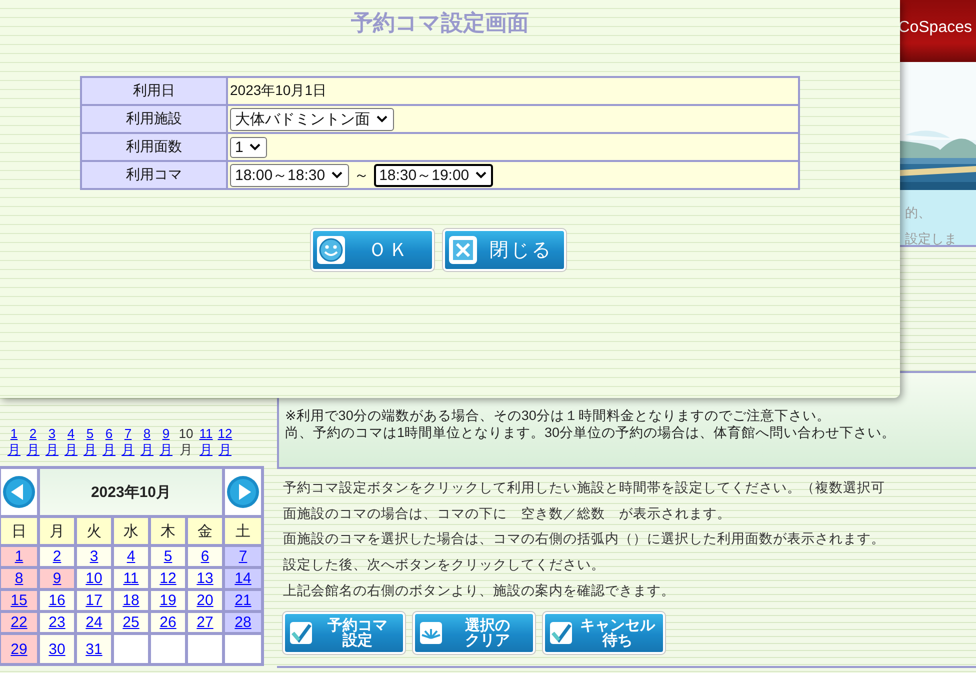 The height and width of the screenshot is (673, 976). Describe the element at coordinates (154, 91) in the screenshot. I see `field-label: 利用日` at that location.